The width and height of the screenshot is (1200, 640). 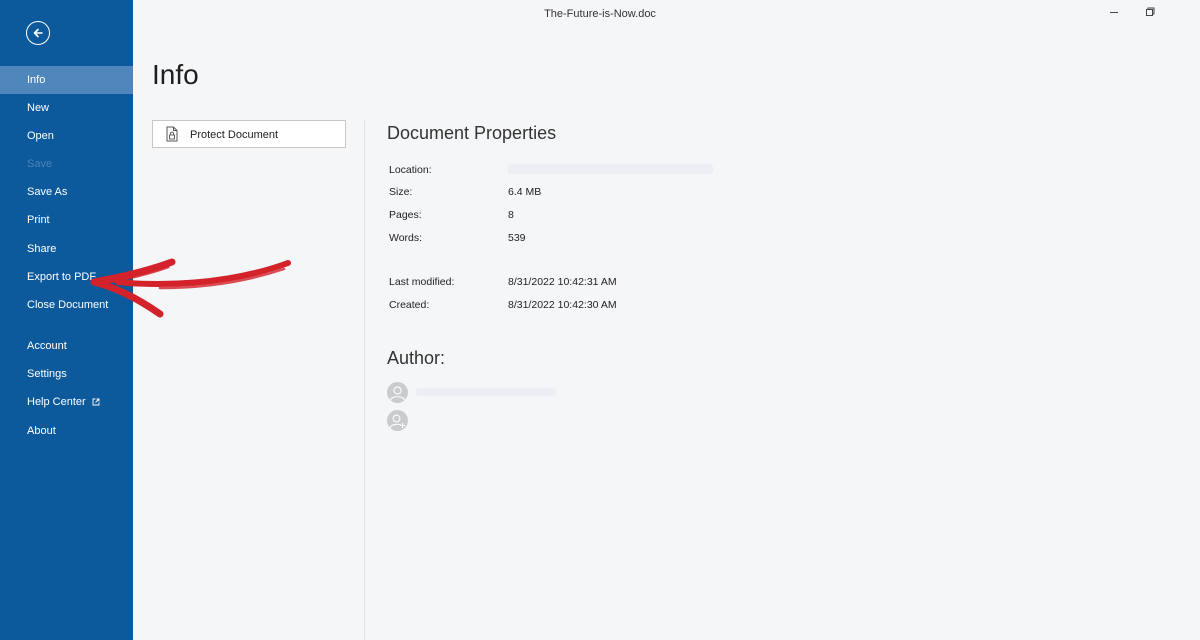 What do you see at coordinates (66, 374) in the screenshot?
I see `sidebar-item-settings: Settings` at bounding box center [66, 374].